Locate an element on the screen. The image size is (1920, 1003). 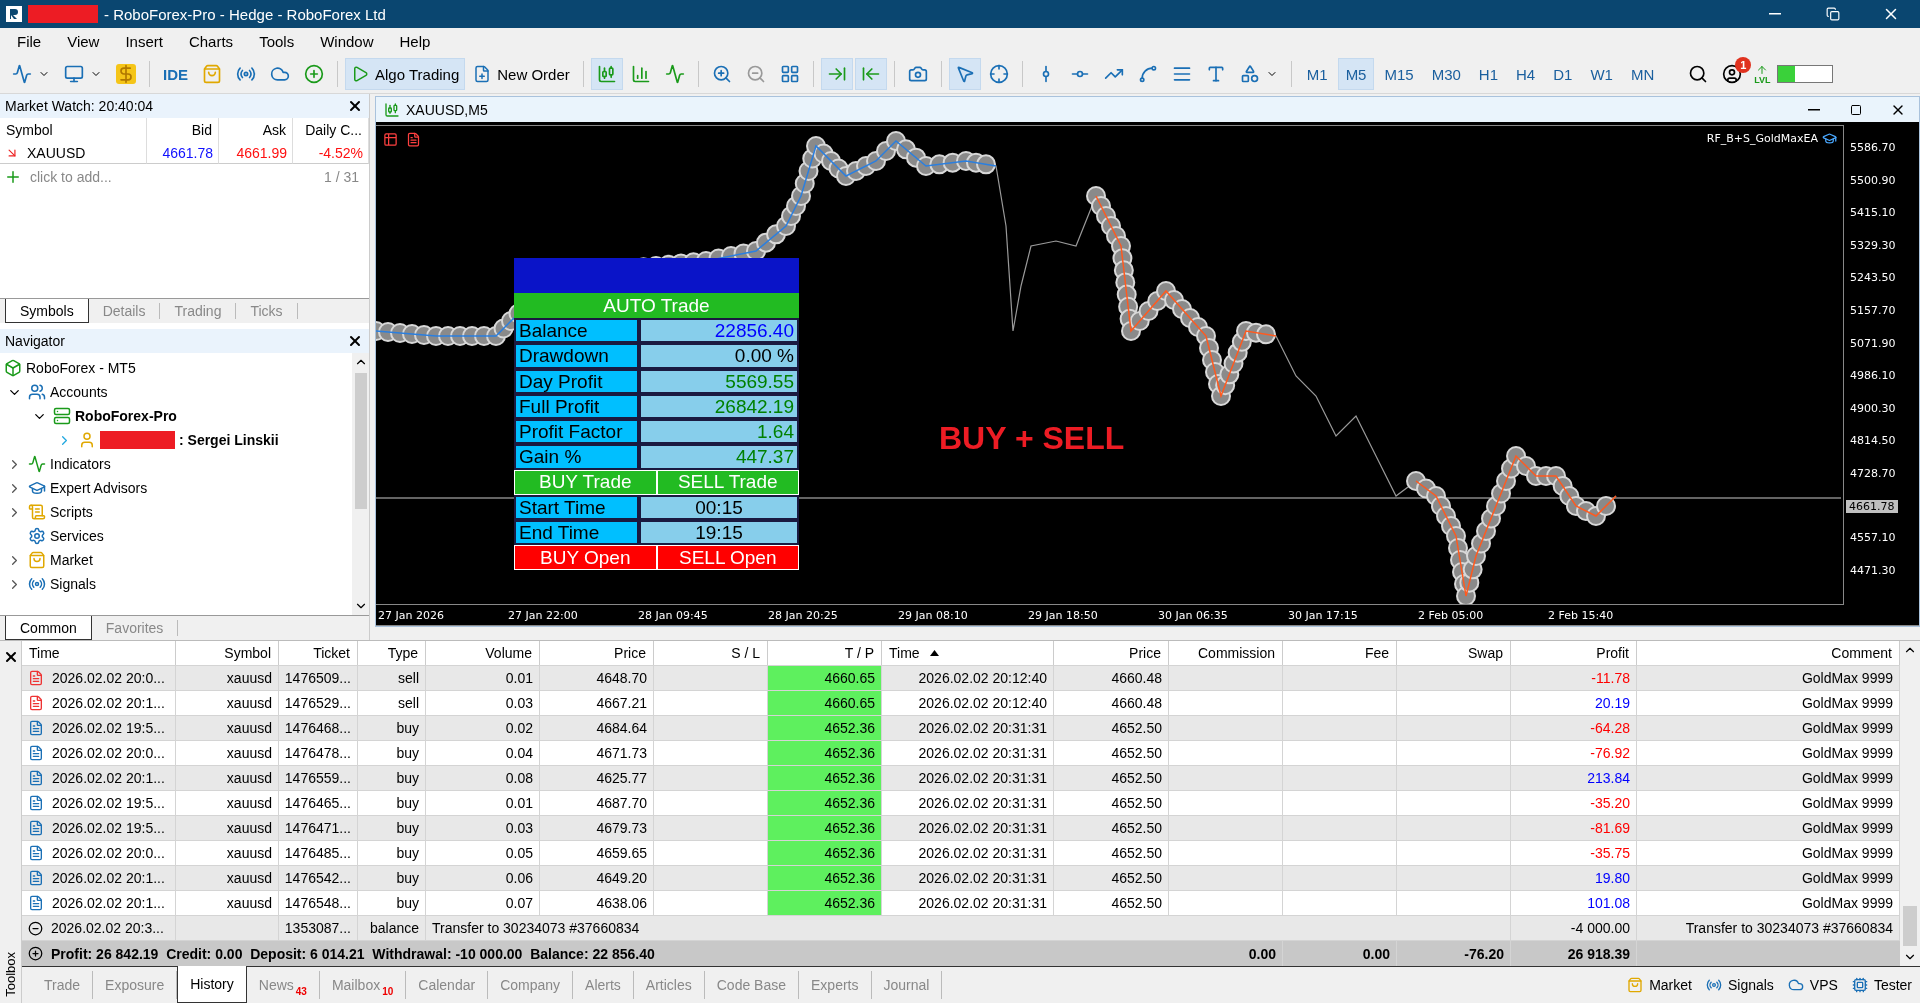
column-header: Bid is located at coordinates (183, 130).